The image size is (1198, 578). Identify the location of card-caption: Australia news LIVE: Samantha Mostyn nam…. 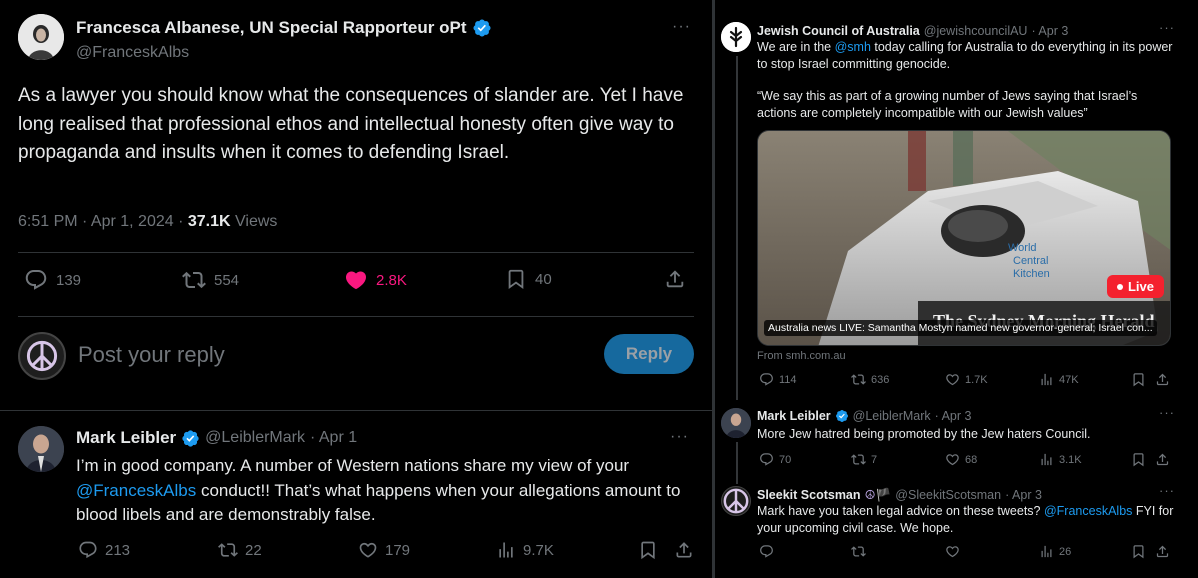
(960, 328).